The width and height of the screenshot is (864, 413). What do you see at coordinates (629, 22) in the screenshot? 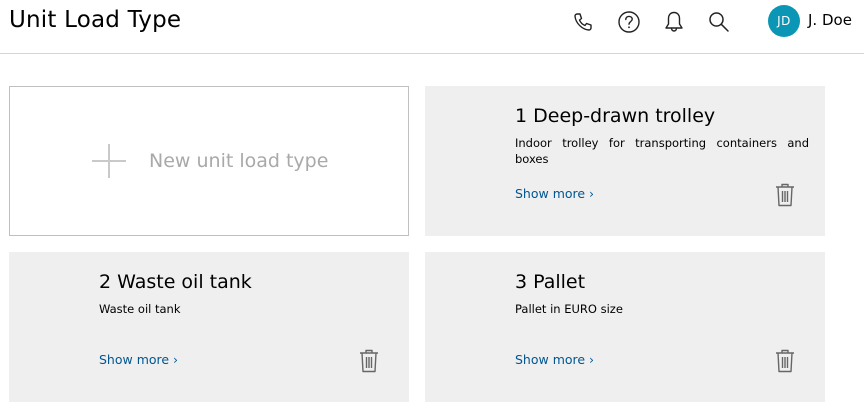
I see `help-icon` at bounding box center [629, 22].